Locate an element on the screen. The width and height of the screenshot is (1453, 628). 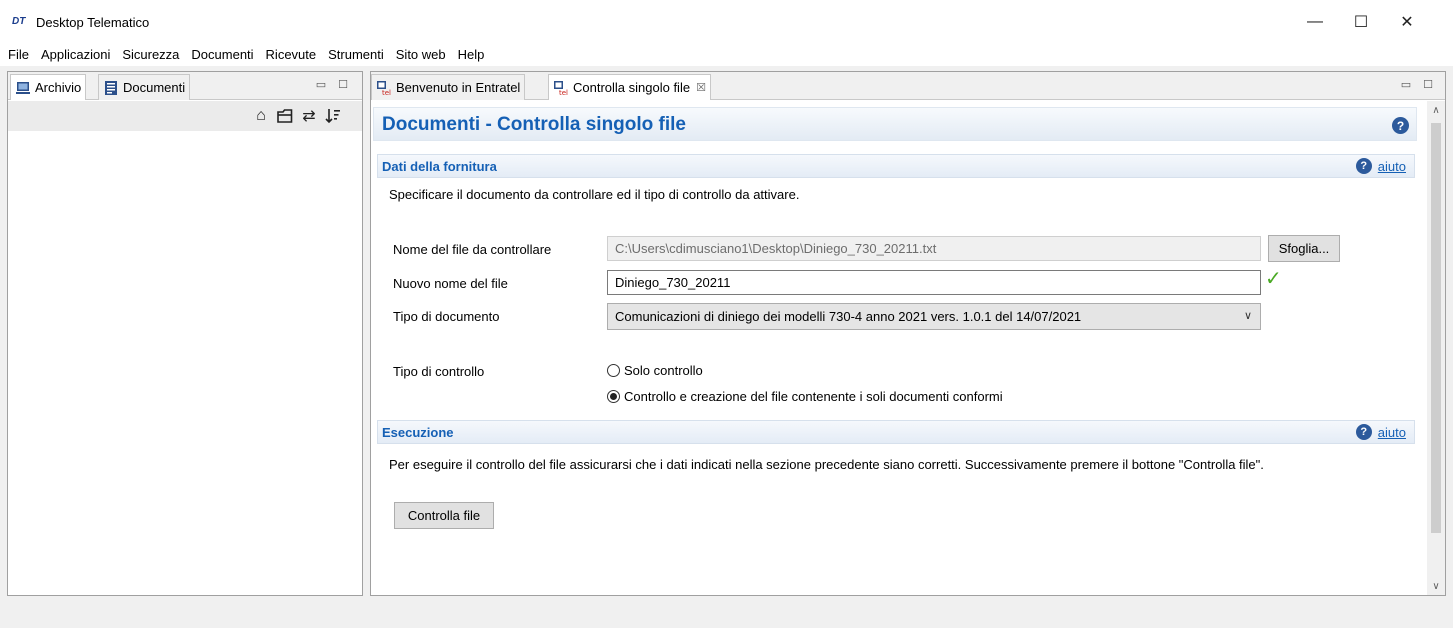
section-title: Esecuzione is located at coordinates (418, 432).